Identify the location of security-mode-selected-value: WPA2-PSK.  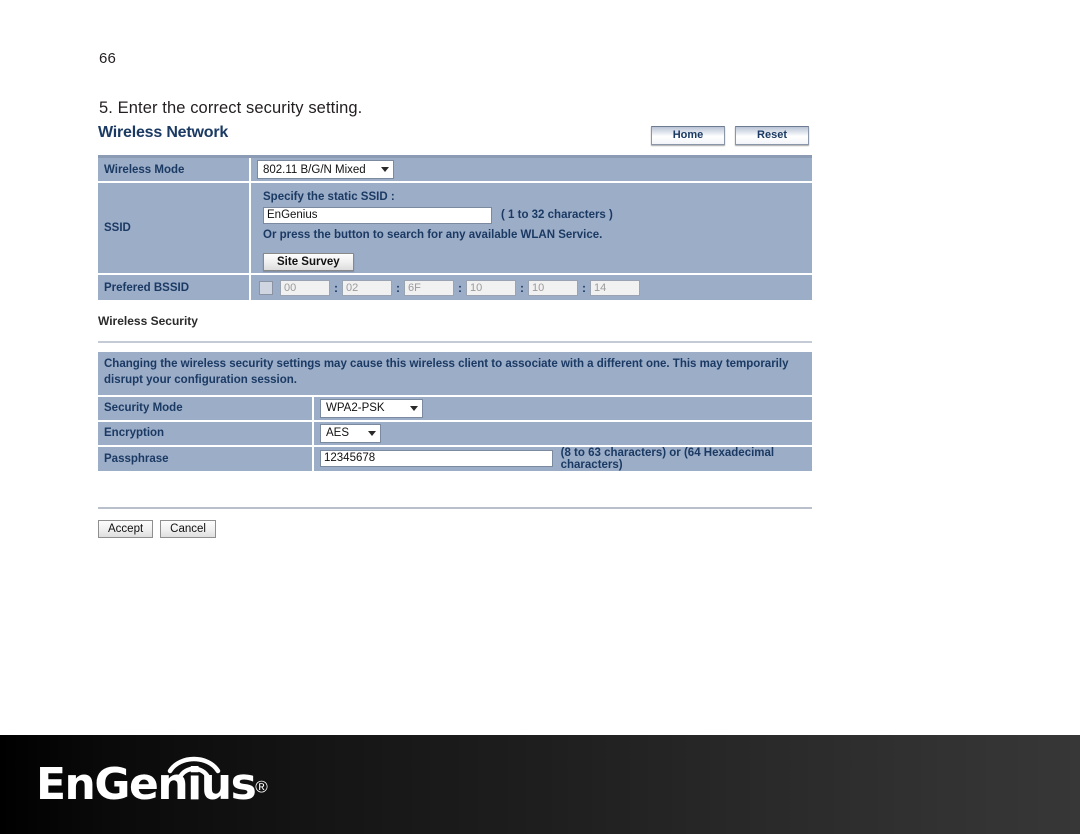
(355, 408).